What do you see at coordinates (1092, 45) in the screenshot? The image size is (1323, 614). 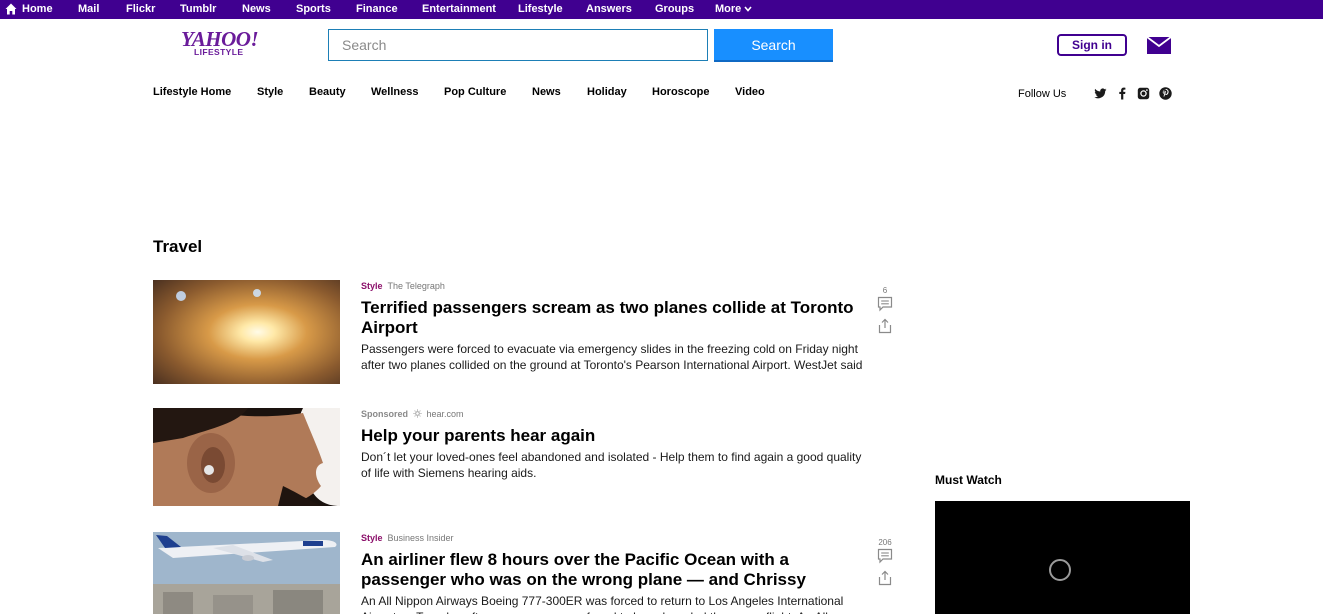 I see `sign-in-button: Sign in` at bounding box center [1092, 45].